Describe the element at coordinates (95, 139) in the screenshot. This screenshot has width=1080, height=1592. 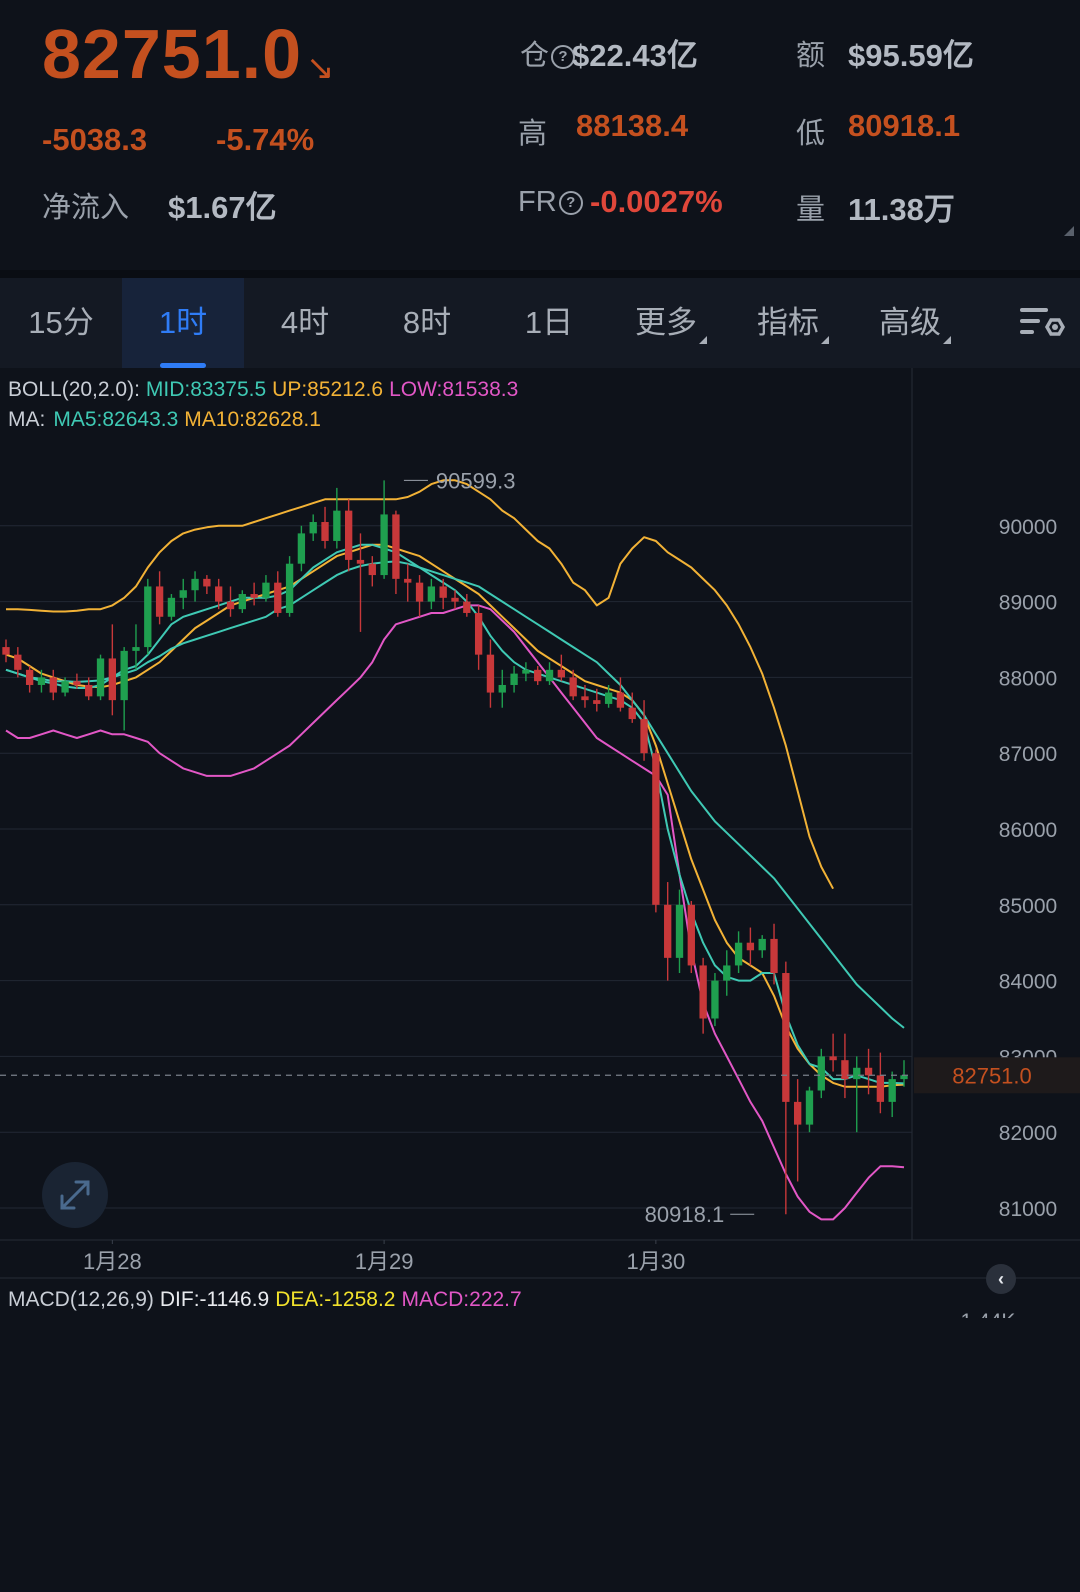
I see `price-change: -5038.3` at that location.